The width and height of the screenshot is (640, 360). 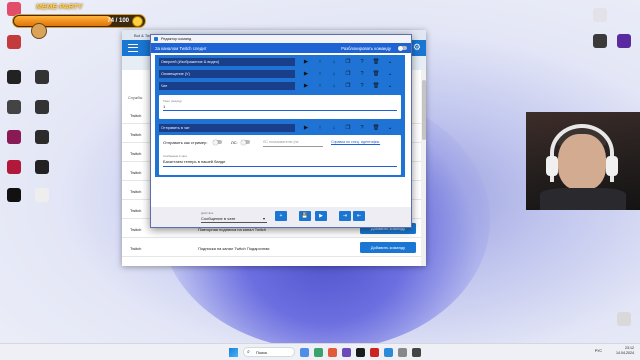 What do you see at coordinates (359, 216) in the screenshot?
I see `import-button: ⇤` at bounding box center [359, 216].